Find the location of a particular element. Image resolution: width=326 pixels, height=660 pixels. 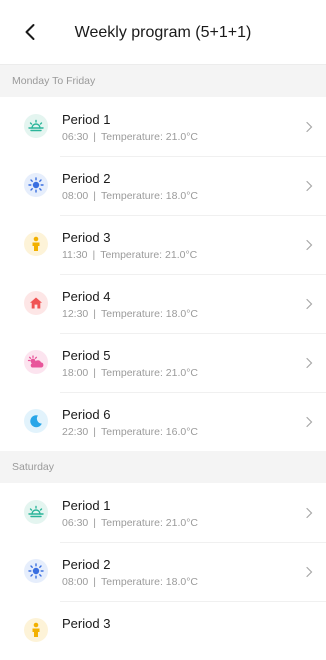

period-name: Period 4 is located at coordinates (86, 296).